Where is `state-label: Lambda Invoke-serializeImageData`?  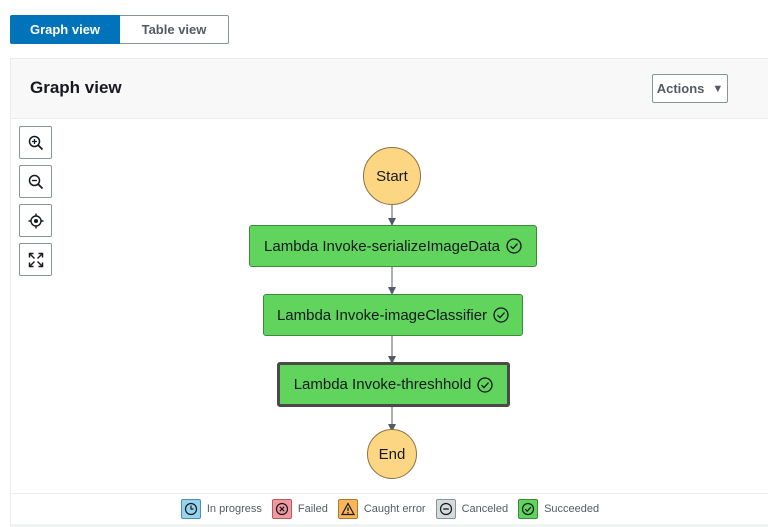
state-label: Lambda Invoke-serializeImageData is located at coordinates (382, 246).